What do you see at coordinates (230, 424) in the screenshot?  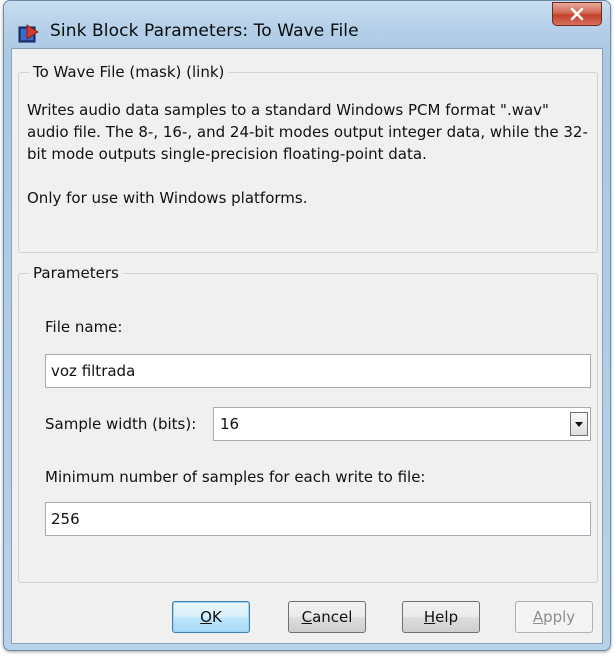 I see `sample-width-value: 16` at bounding box center [230, 424].